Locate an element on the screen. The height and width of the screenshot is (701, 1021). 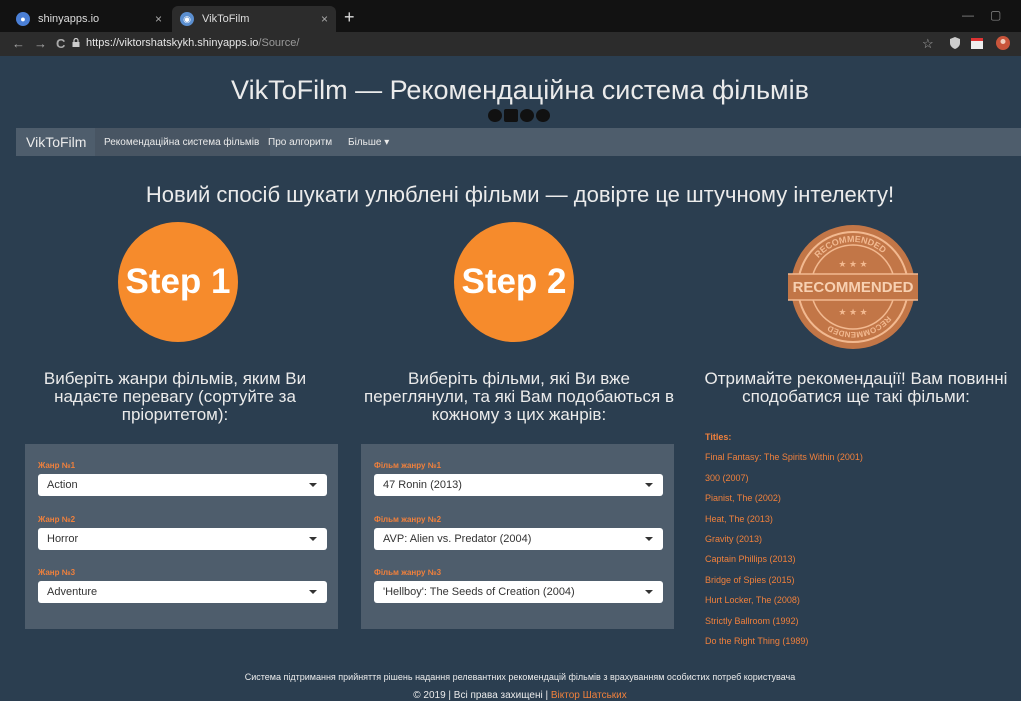
film-3-label: Фільм жанру №3 is located at coordinates (408, 572).